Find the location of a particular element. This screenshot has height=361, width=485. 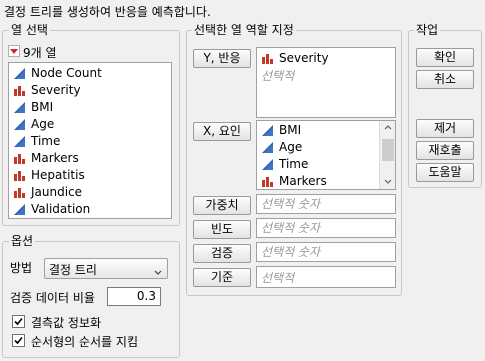

y-response-placeholder: 선택적 is located at coordinates (278, 76).